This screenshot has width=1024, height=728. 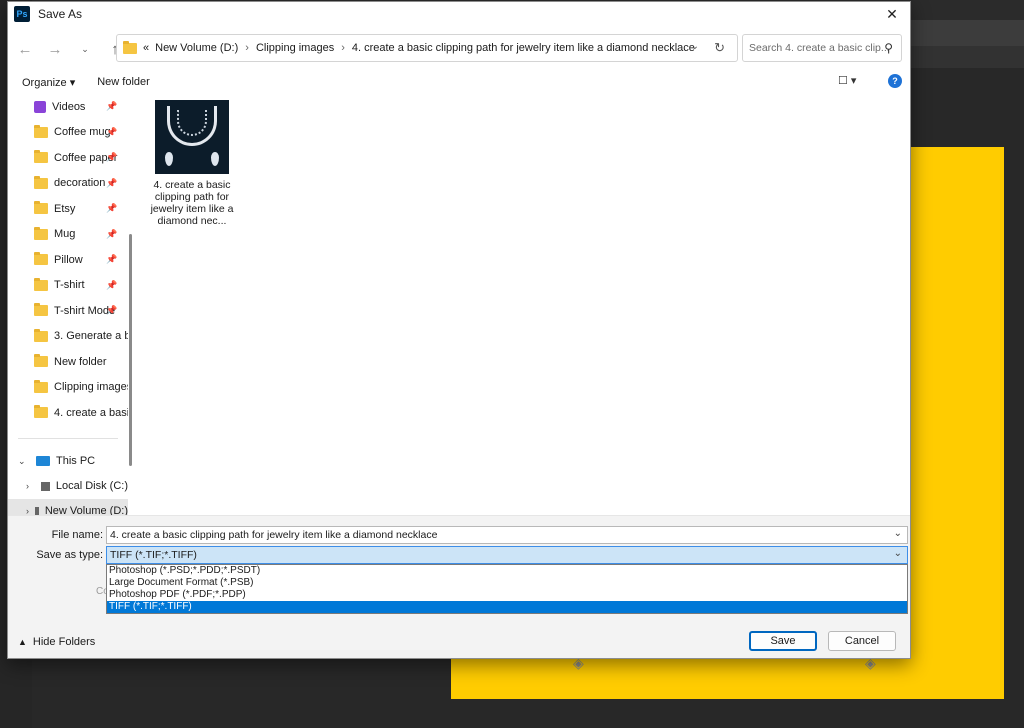 I want to click on sidebar-item-label: This PC, so click(x=76, y=461).